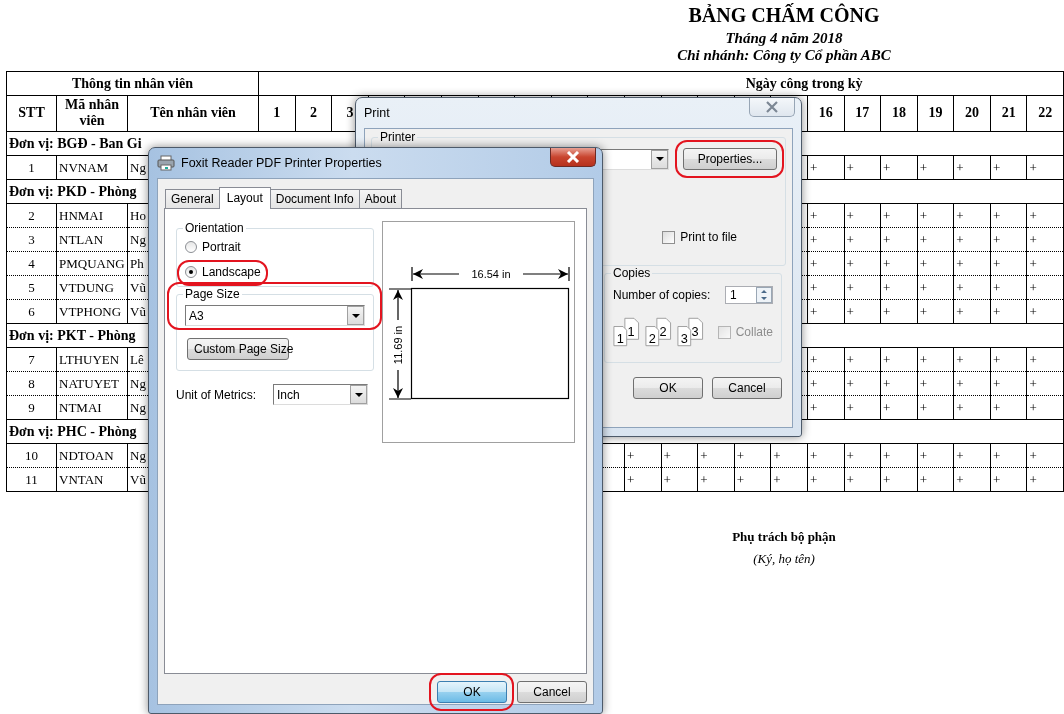 Image resolution: width=1064 pixels, height=714 pixels. What do you see at coordinates (662, 295) in the screenshot?
I see `field-label: Number of copies:` at bounding box center [662, 295].